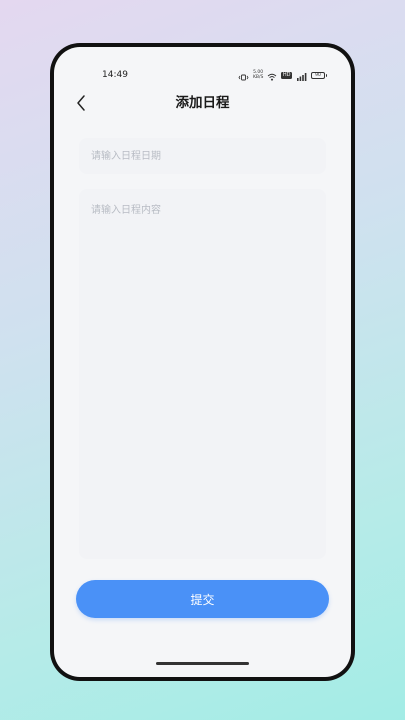 This screenshot has height=720, width=405. Describe the element at coordinates (202, 75) in the screenshot. I see `status-bar: 14:49 5.00 KB/S HD 90` at that location.